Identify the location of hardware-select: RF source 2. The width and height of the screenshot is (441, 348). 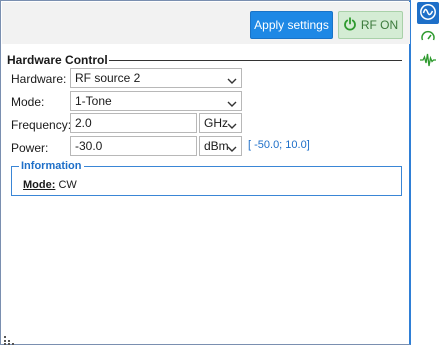
(156, 78).